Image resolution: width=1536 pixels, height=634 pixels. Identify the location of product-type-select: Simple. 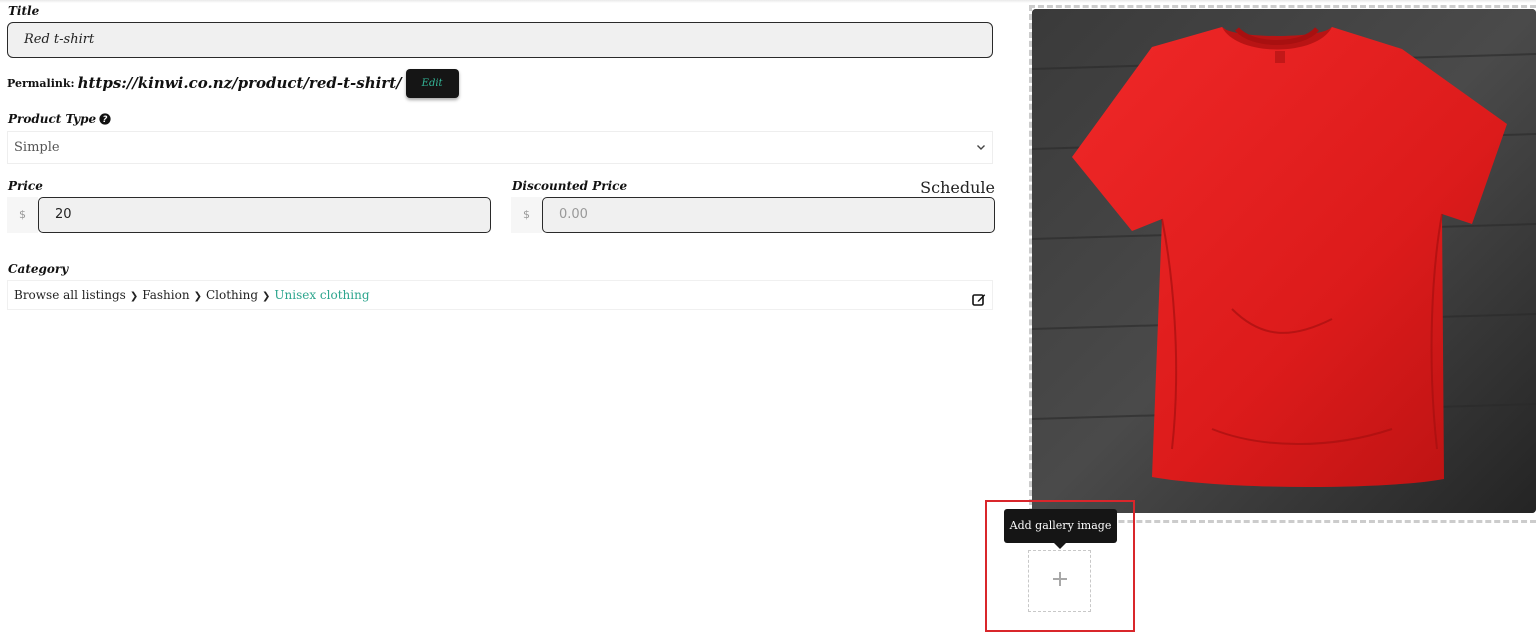
(500, 147).